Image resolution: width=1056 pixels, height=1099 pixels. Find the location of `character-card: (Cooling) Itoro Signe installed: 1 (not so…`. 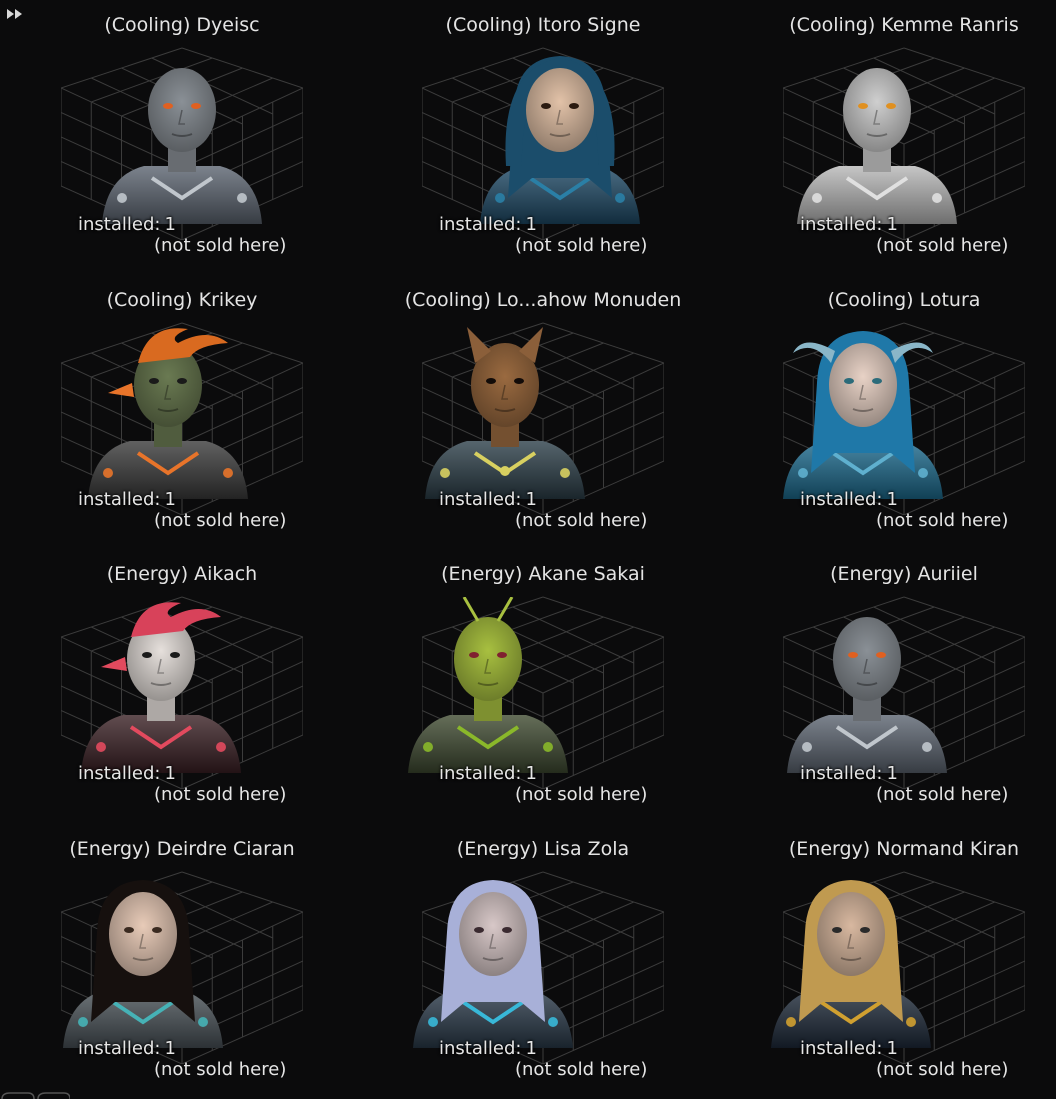

character-card: (Cooling) Itoro Signe installed: 1 (not so… is located at coordinates (543, 137).